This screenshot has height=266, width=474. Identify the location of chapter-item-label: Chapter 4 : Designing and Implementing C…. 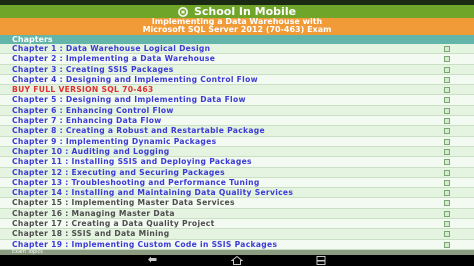
(135, 79).